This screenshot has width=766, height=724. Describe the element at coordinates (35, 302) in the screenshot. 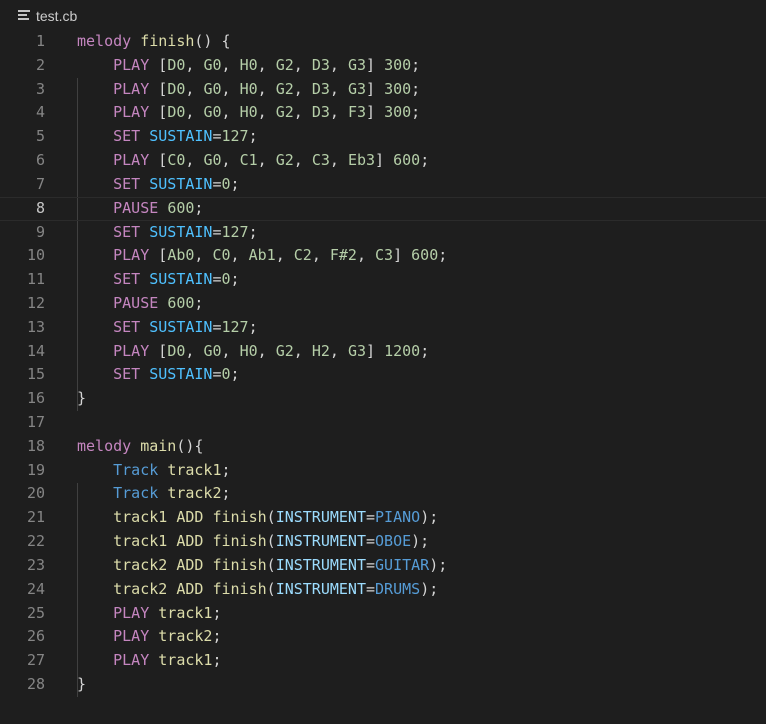

I see `line-number: 12` at that location.